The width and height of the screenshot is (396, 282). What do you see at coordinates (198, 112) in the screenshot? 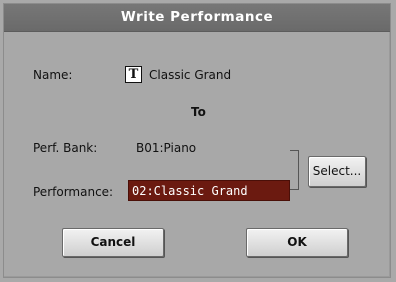
I see `to-label: To` at bounding box center [198, 112].